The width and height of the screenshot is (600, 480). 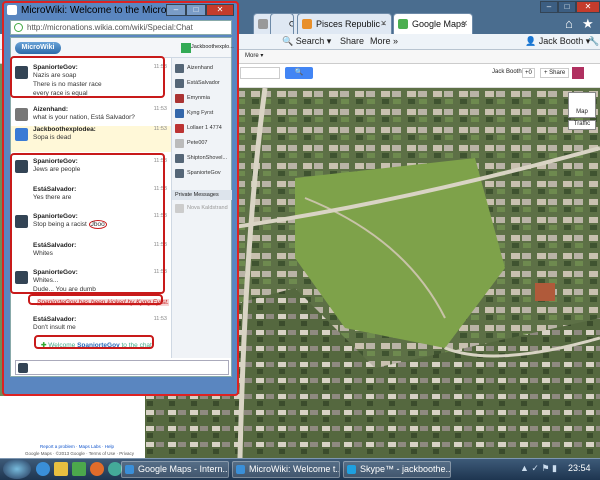 What do you see at coordinates (306, 41) in the screenshot?
I see `search-toolbar-button: 🔍 Search ▾` at bounding box center [306, 41].